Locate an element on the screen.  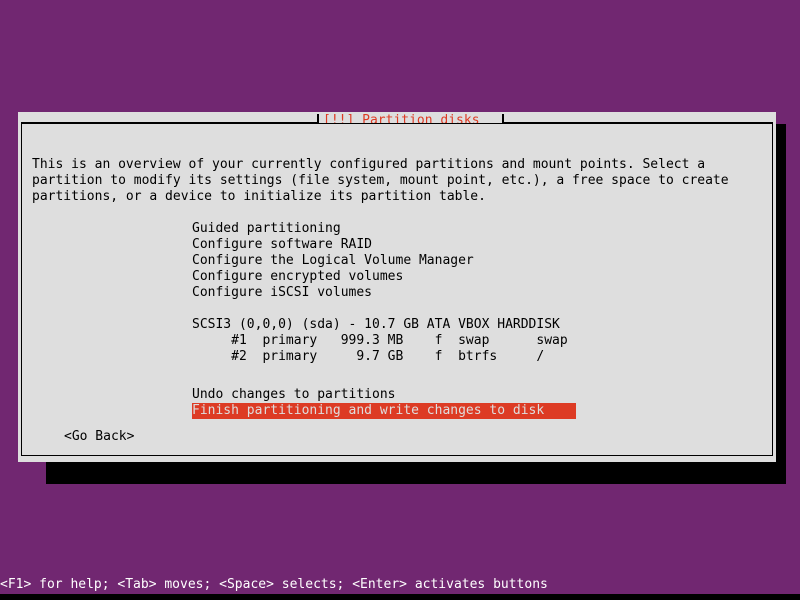
go-back-button: <Go Back> is located at coordinates (99, 437).